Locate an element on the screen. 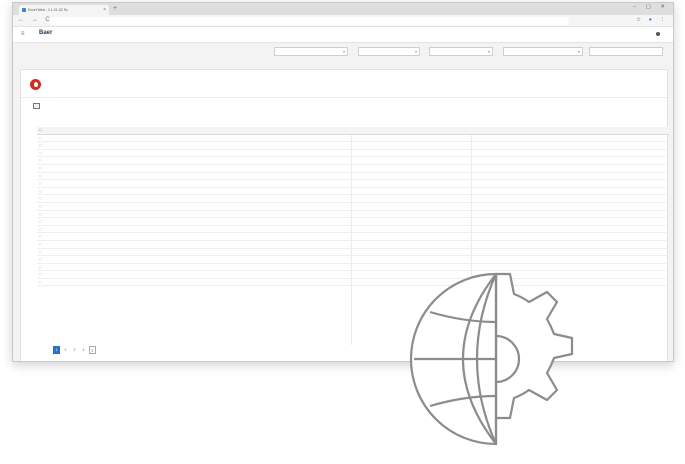 This screenshot has width=685, height=464. menu-icon: ≡ is located at coordinates (23, 34).